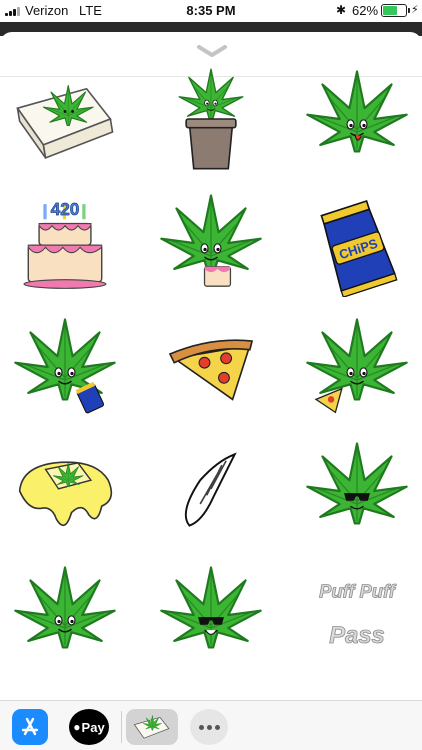  I want to click on puff-puff-pass-smoke-sticker: Puff Puff Pass, so click(358, 614).